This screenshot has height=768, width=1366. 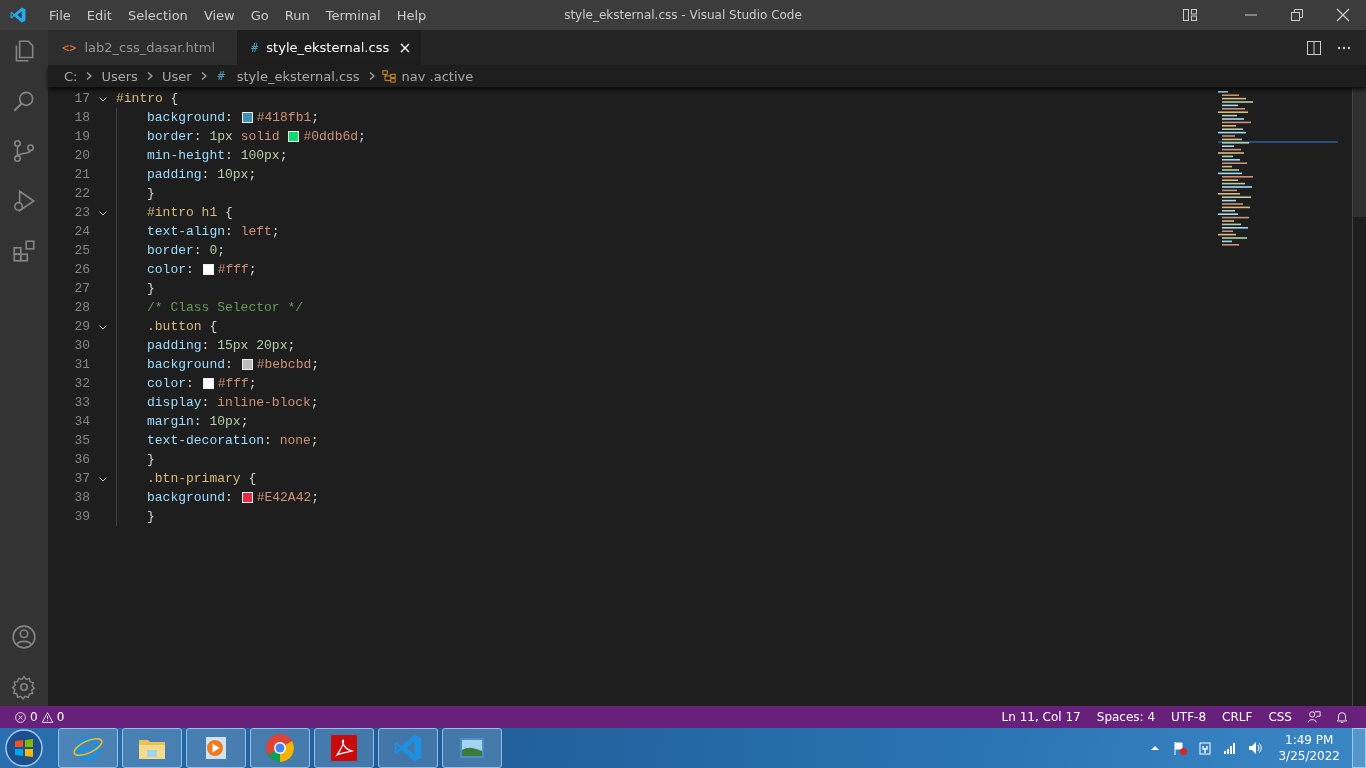 I want to click on line-number: 29, so click(x=81, y=326).